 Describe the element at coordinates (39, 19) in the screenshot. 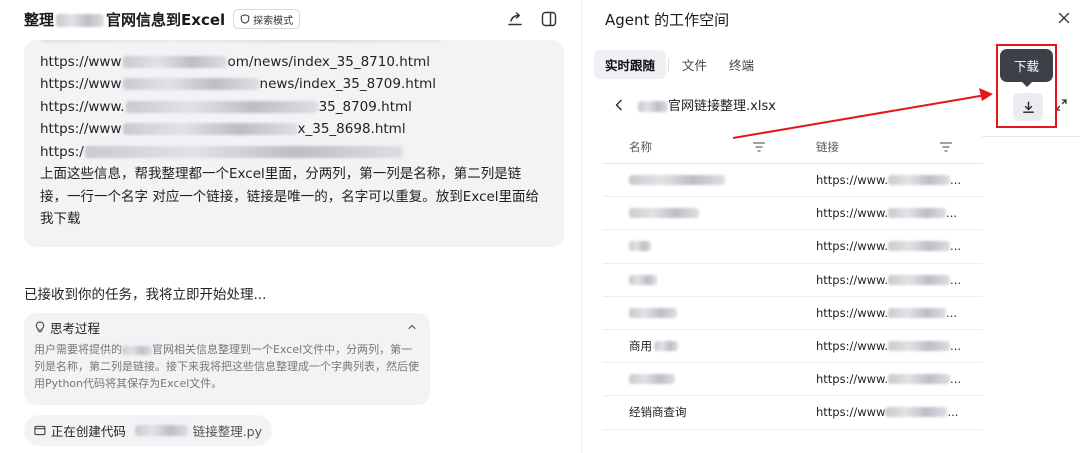

I see `chat-title-prefix: 整理` at that location.